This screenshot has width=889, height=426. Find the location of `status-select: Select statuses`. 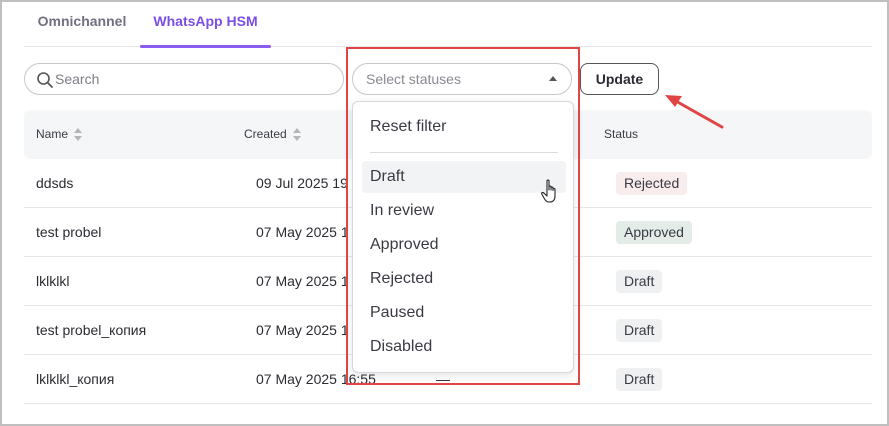

status-select: Select statuses is located at coordinates (462, 79).